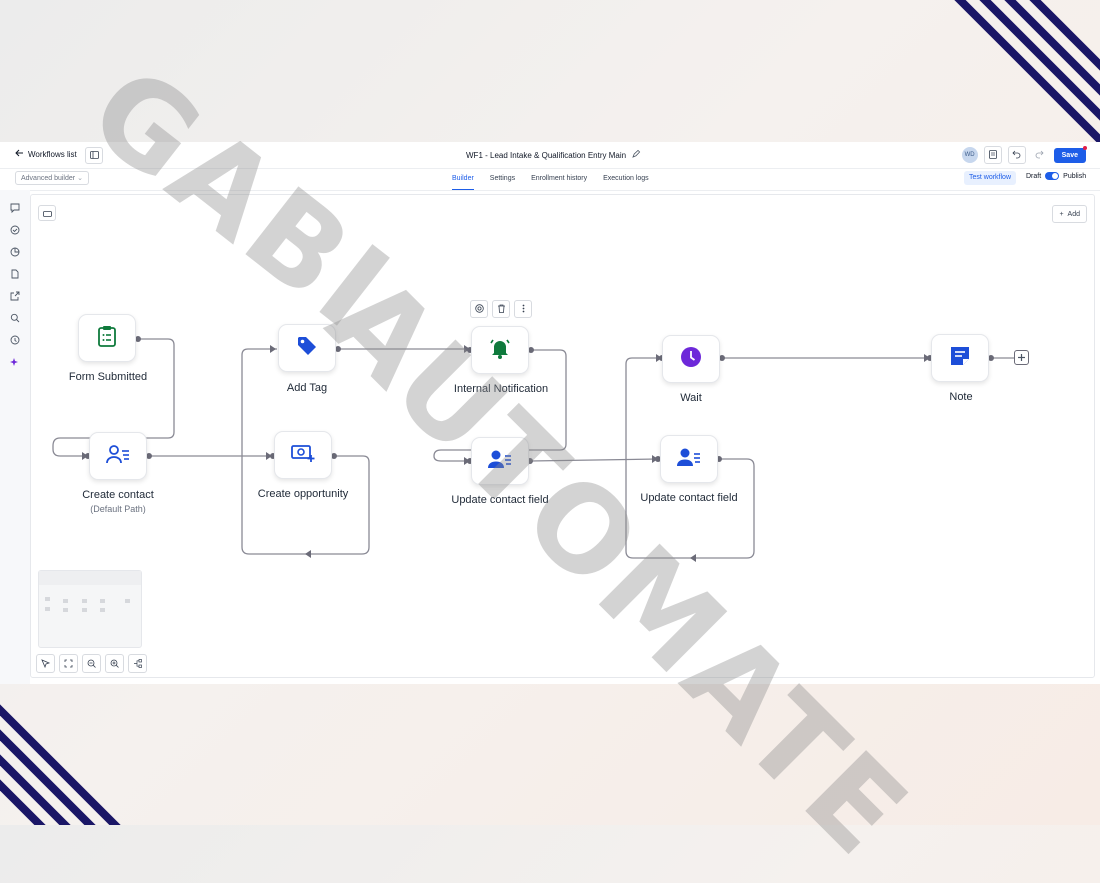 This screenshot has height=883, width=1100. I want to click on contact-list-icon, so click(118, 456).